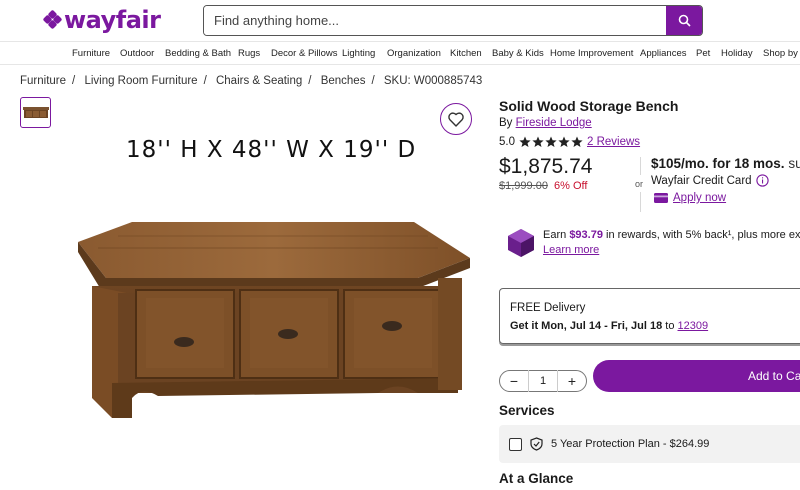 The width and height of the screenshot is (800, 490). What do you see at coordinates (137, 53) in the screenshot?
I see `nav-item-outdoor: Outdoor` at bounding box center [137, 53].